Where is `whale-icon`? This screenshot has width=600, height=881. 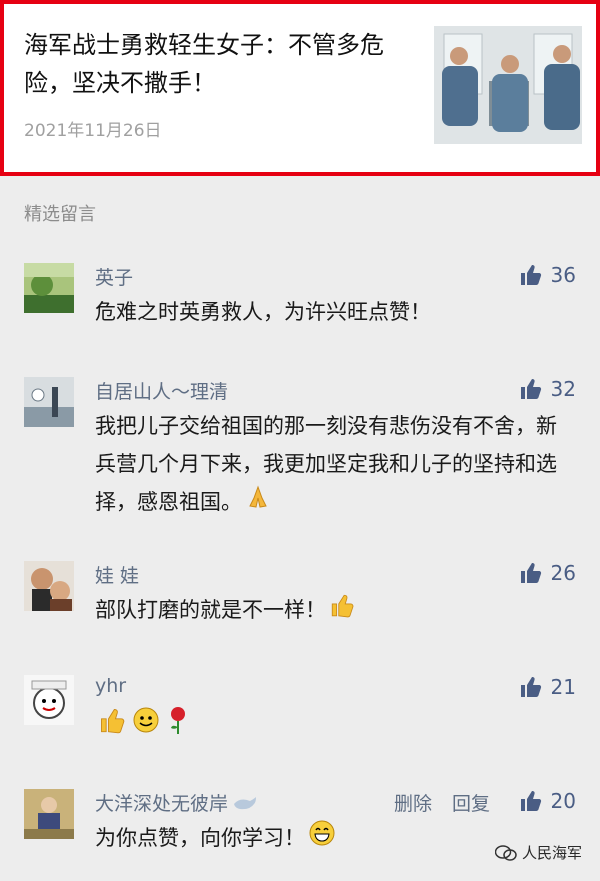 whale-icon is located at coordinates (245, 805).